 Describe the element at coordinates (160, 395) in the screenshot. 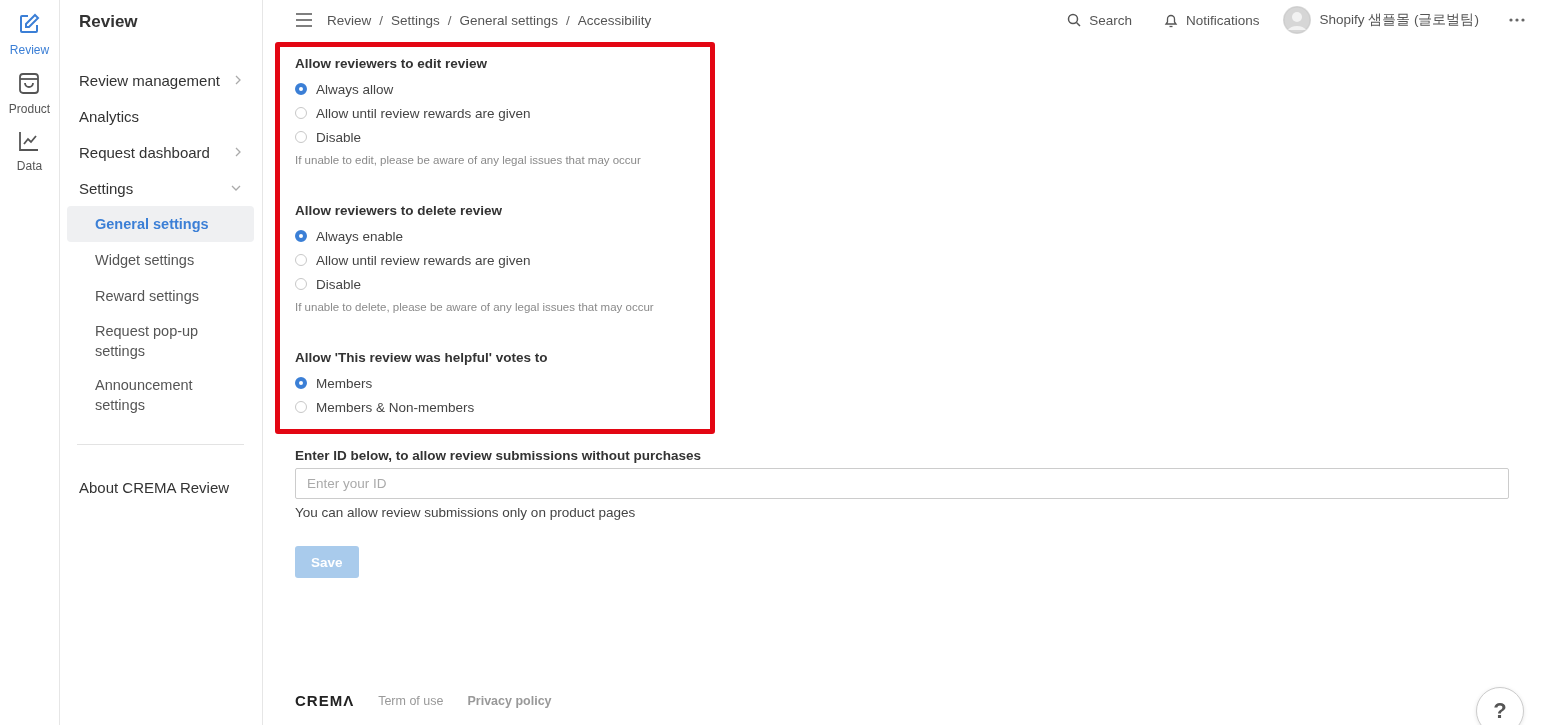

I see `sidebar-subitem: Announcement settings` at that location.